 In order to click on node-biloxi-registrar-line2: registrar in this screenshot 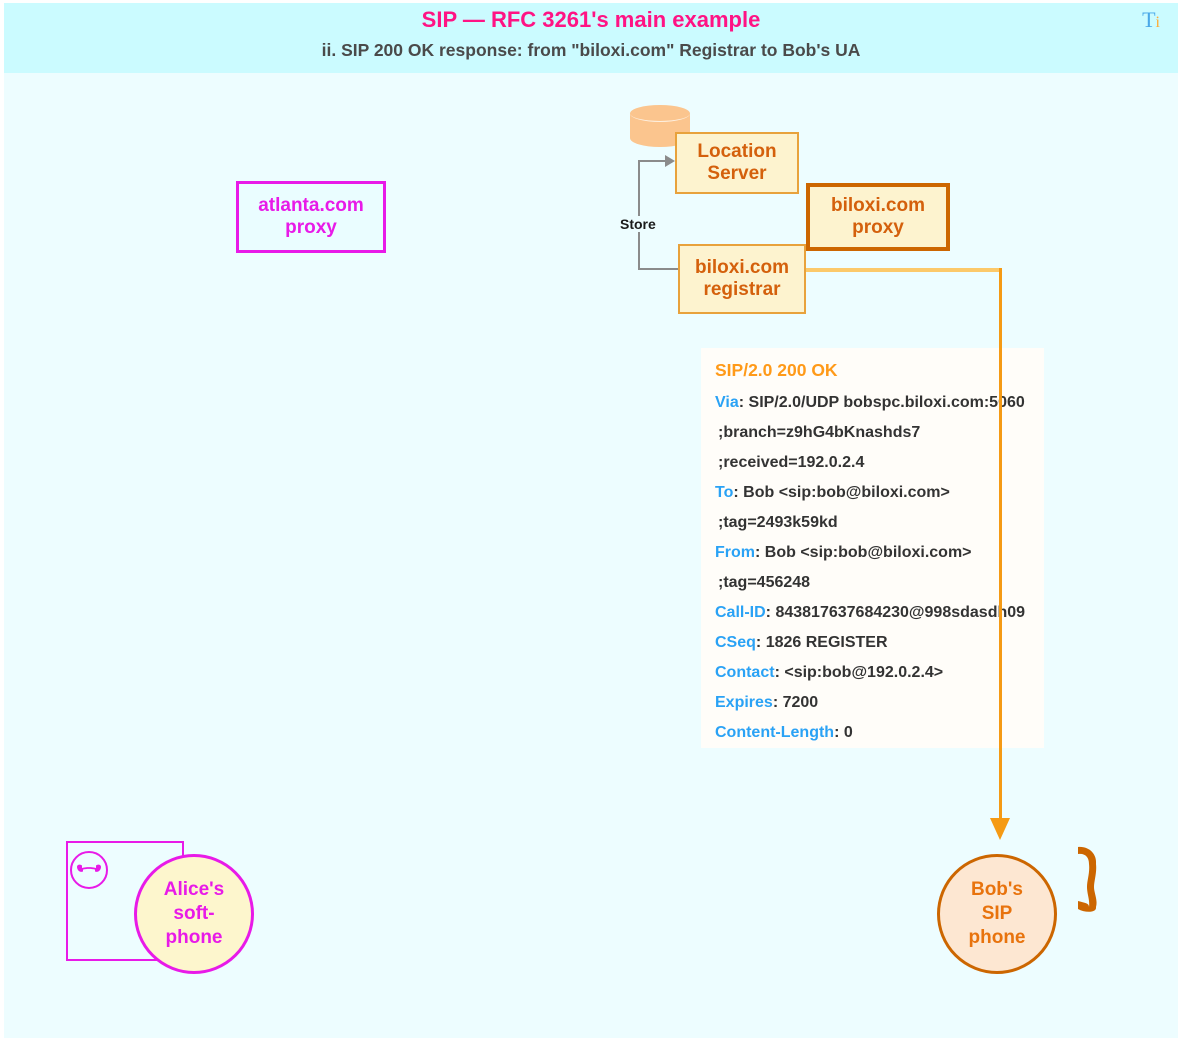, I will do `click(742, 289)`.